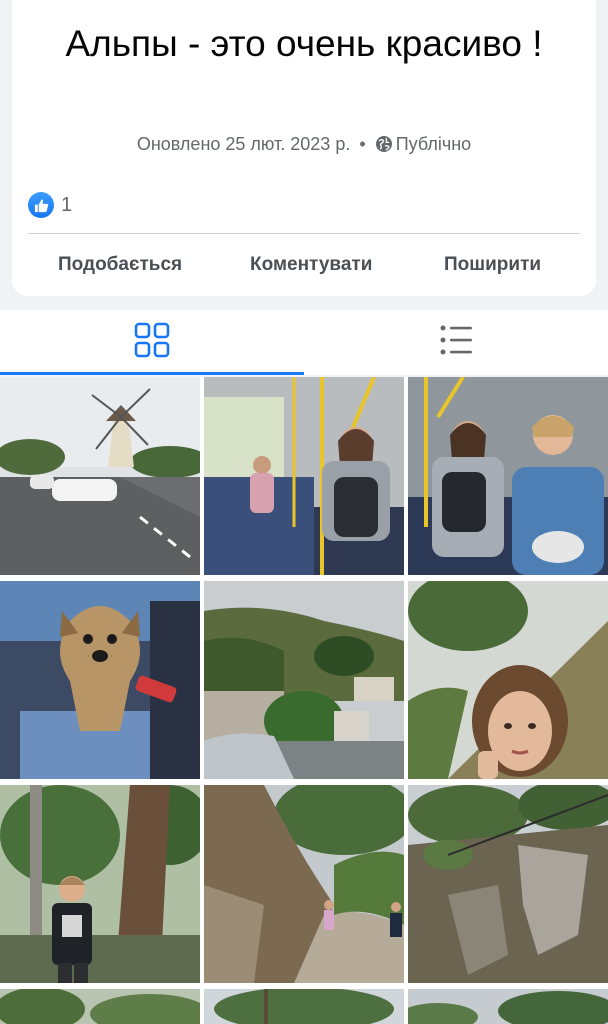 The width and height of the screenshot is (608, 1024). I want to click on reaction-count: 1, so click(67, 204).